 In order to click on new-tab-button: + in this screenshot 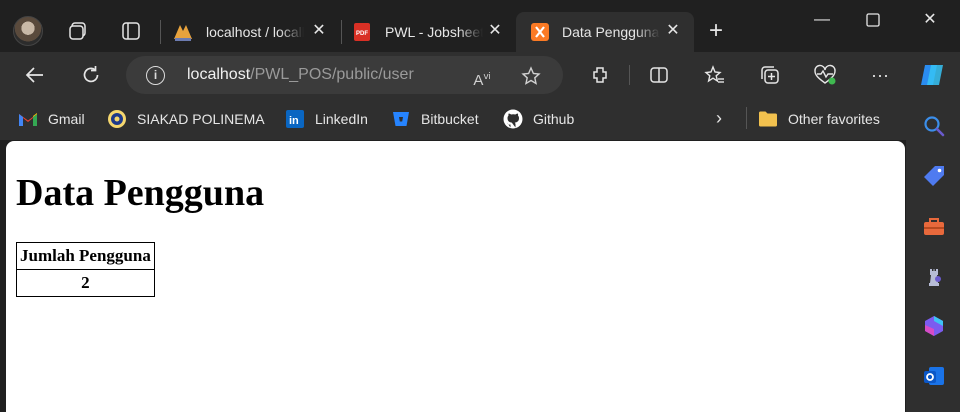, I will do `click(716, 31)`.